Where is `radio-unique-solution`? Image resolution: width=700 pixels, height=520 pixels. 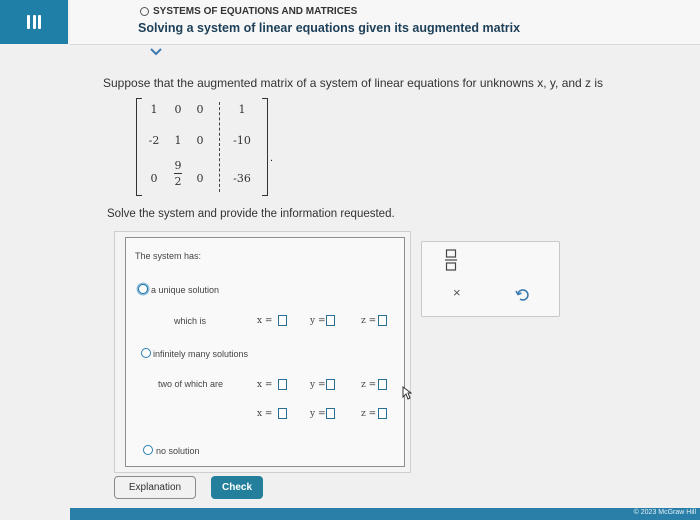 radio-unique-solution is located at coordinates (143, 289).